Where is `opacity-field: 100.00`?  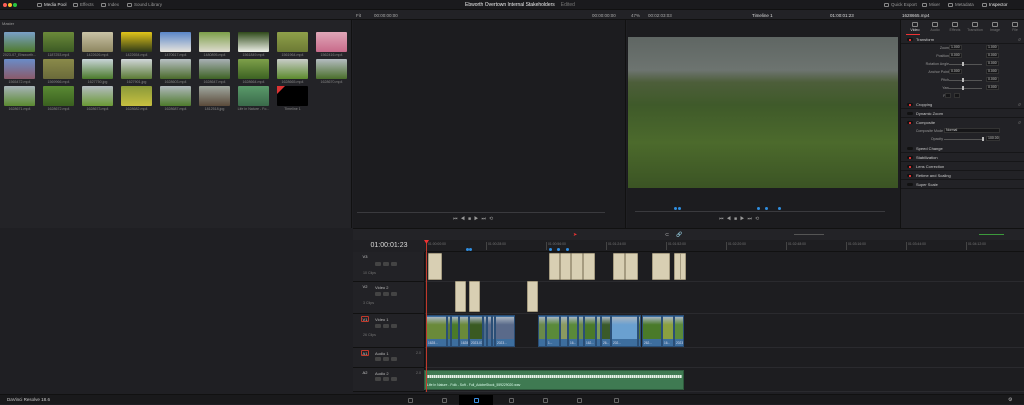 opacity-field: 100.00 is located at coordinates (993, 138).